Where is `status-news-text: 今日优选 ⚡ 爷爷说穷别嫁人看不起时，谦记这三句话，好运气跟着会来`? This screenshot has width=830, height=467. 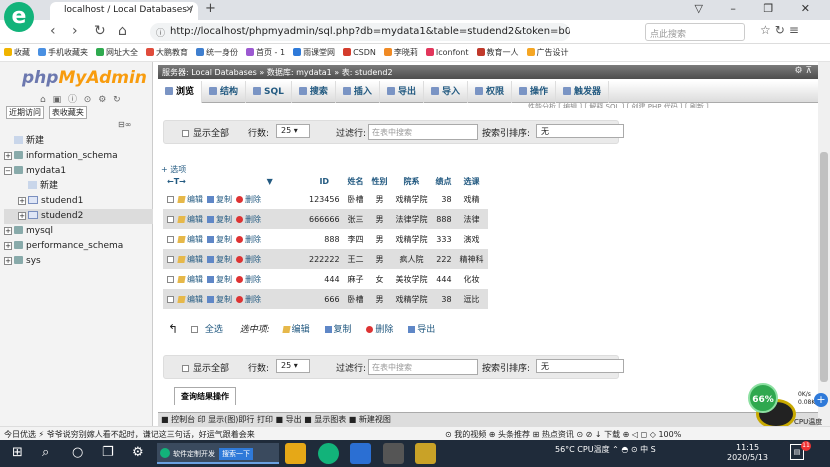
status-news-text: 今日优选 ⚡ 爷爷说穷别嫁人看不起时，谦记这三句话，好运气跟着会来 is located at coordinates (129, 434).